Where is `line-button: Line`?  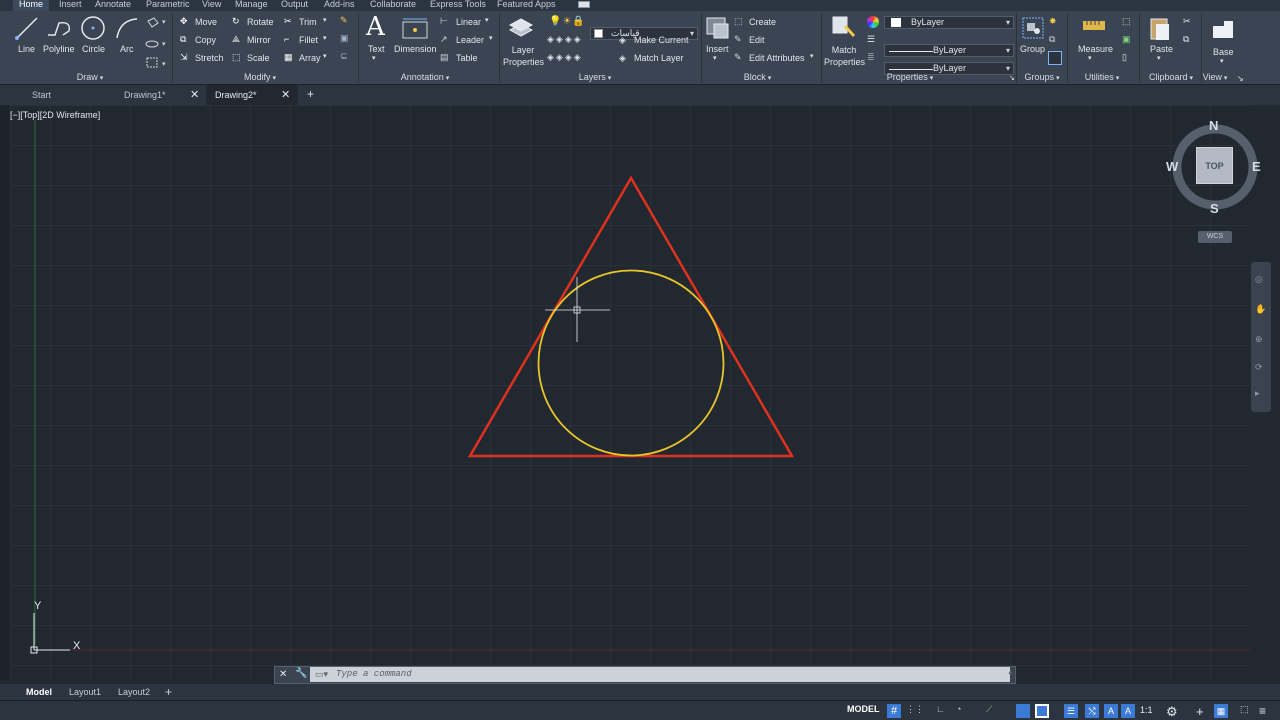 line-button: Line is located at coordinates (26, 49).